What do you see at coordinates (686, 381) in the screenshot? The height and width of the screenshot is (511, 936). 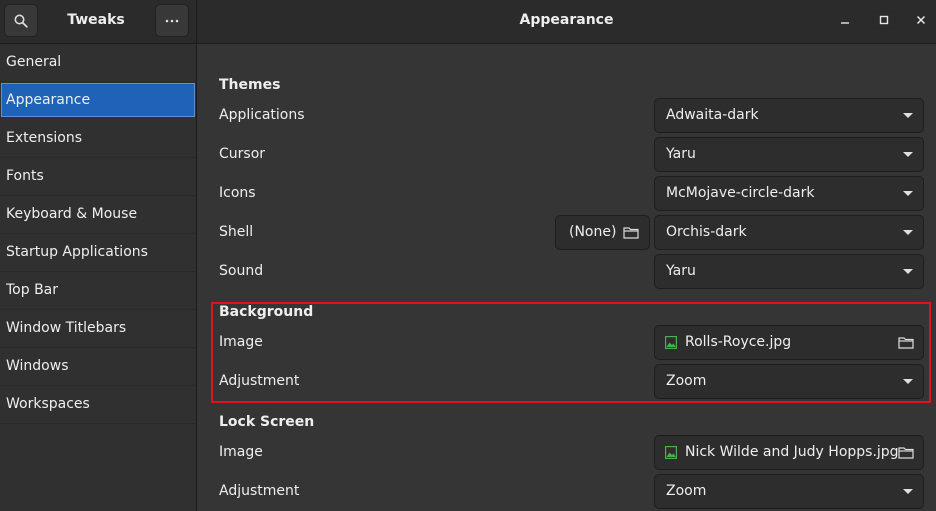 I see `background-adjustment-value: Zoom` at bounding box center [686, 381].